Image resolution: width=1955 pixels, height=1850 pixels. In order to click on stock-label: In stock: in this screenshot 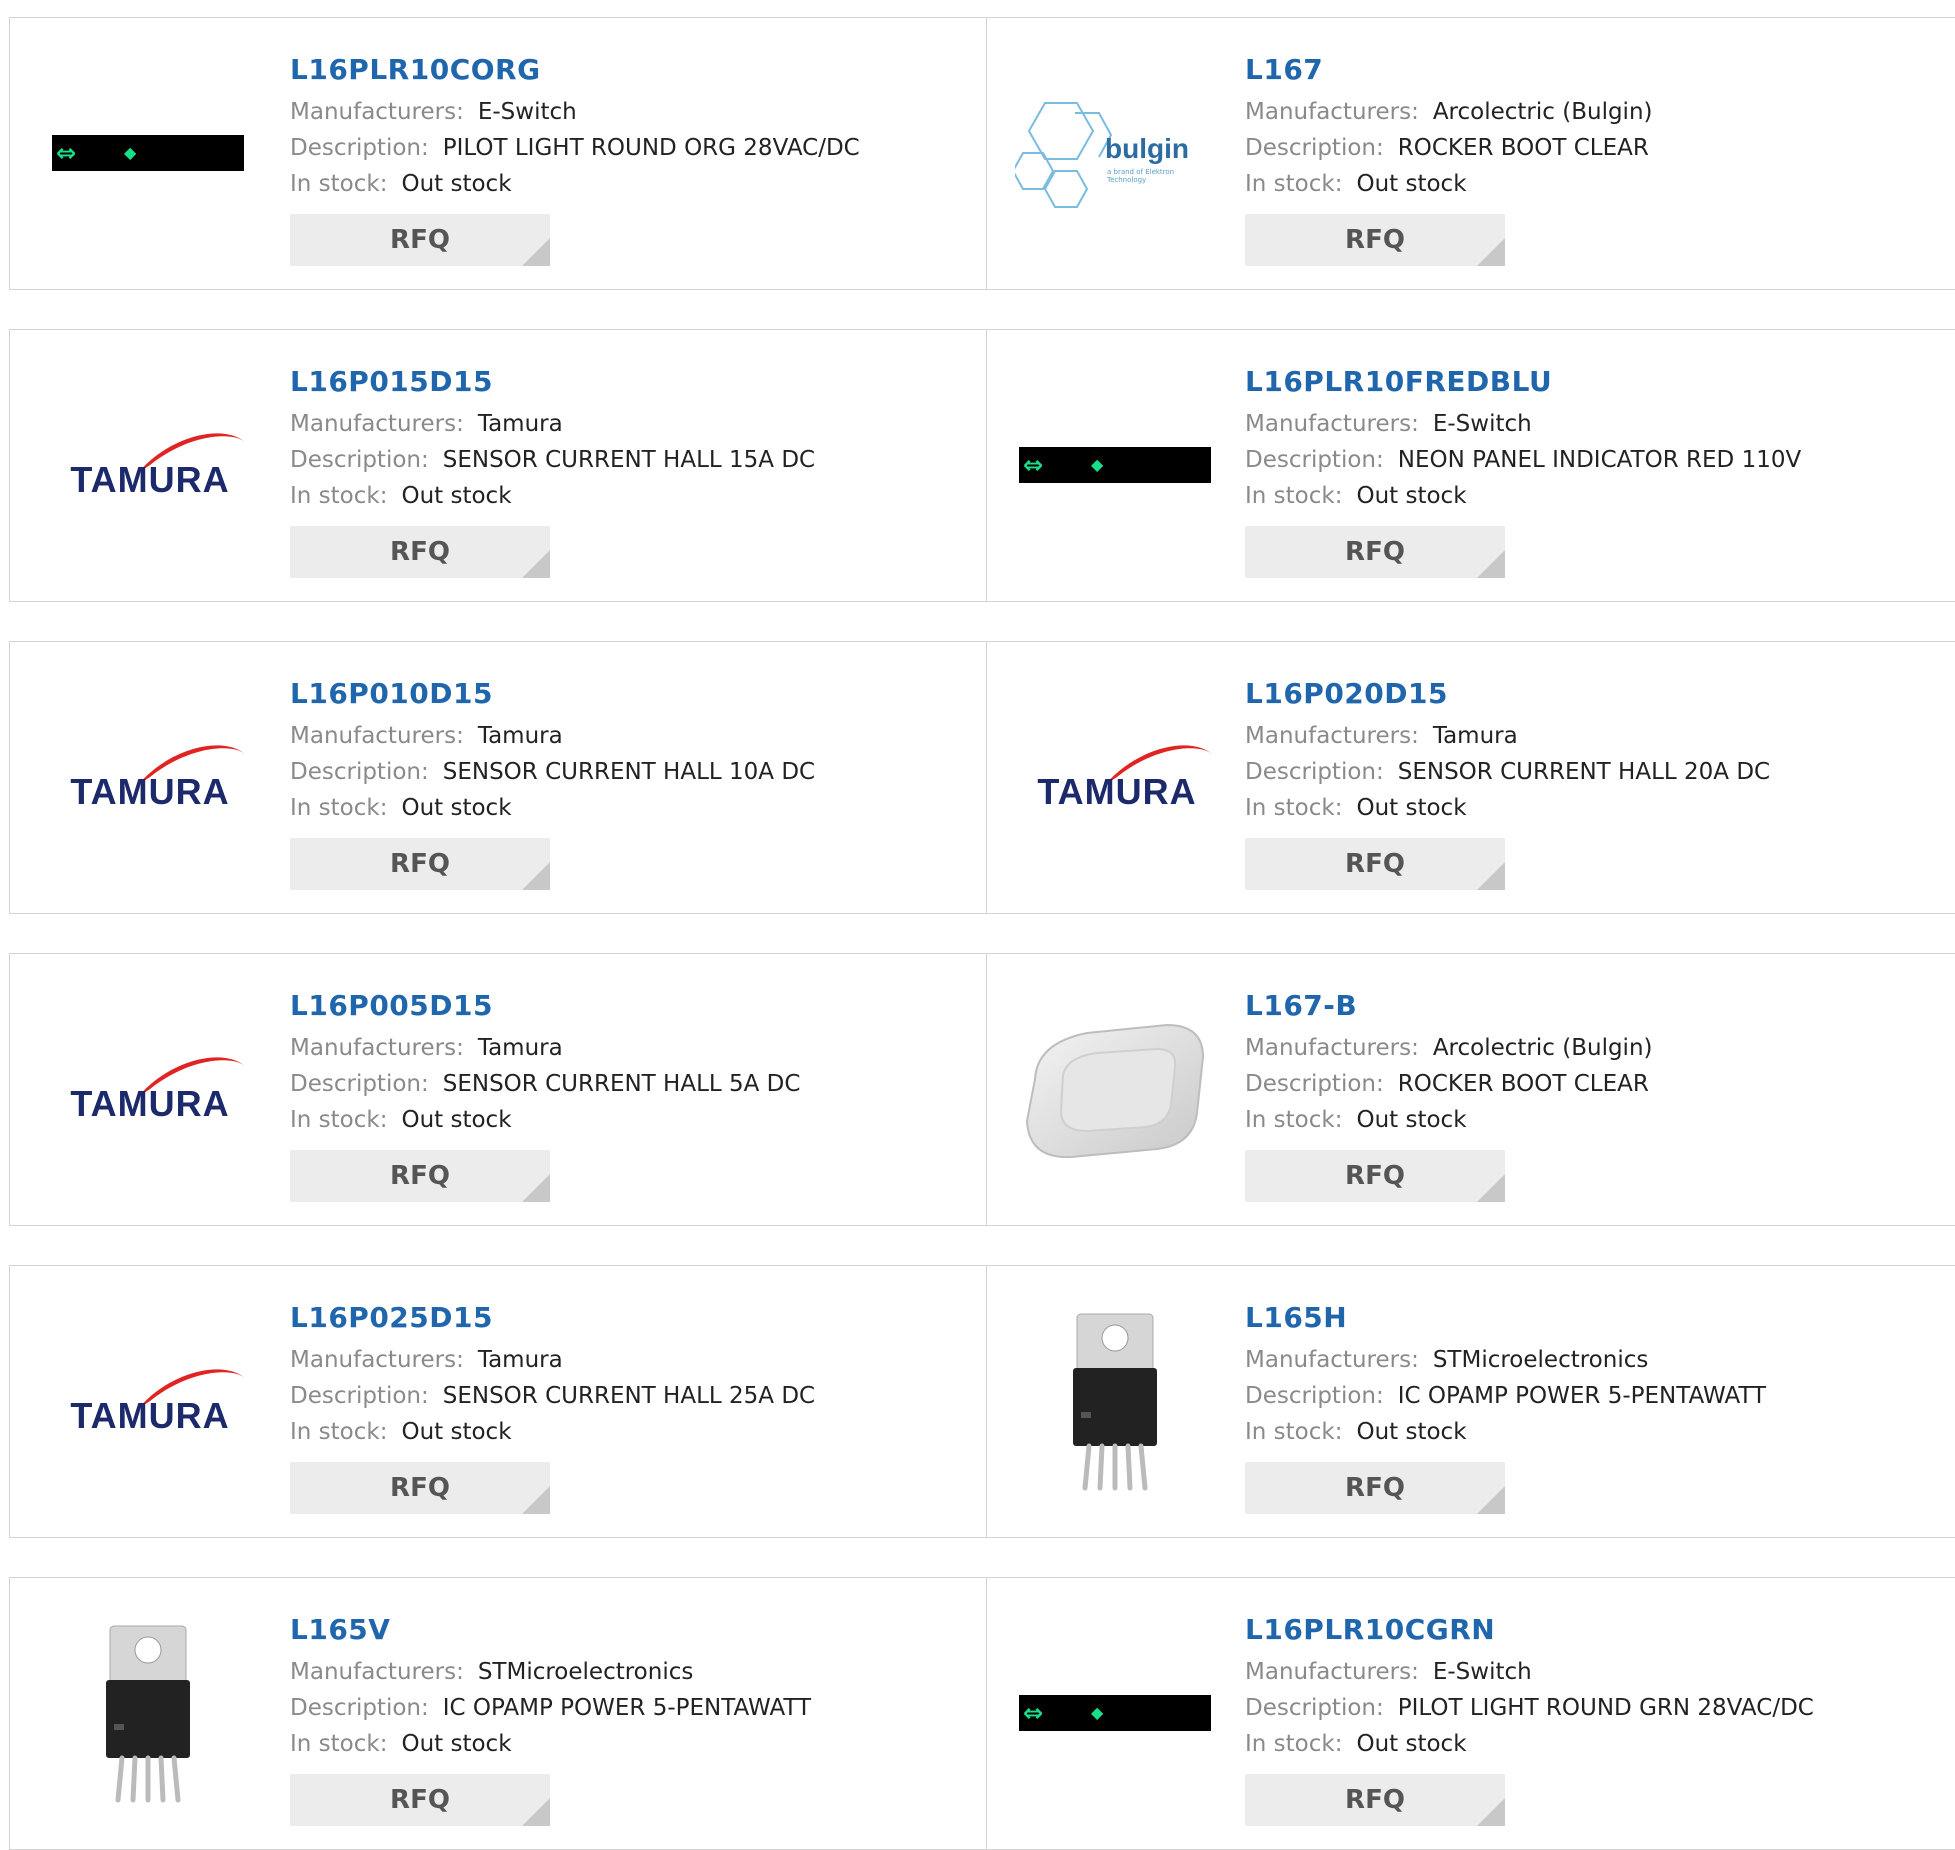, I will do `click(339, 1120)`.